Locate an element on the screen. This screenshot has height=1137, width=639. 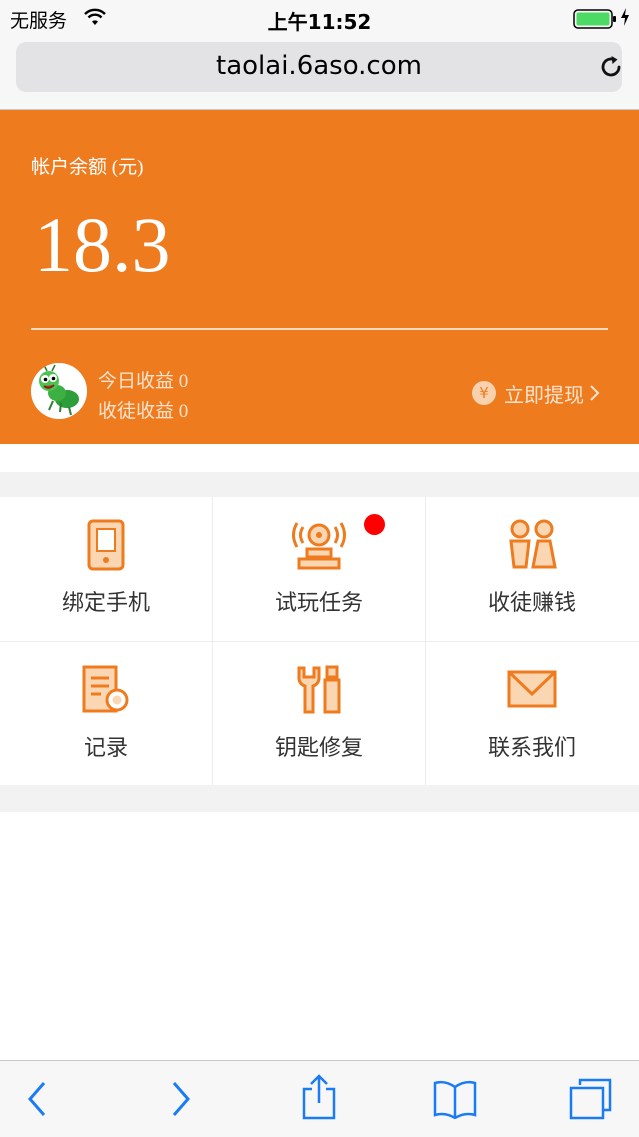
balance-label: 帐户余额 (元) is located at coordinates (87, 167).